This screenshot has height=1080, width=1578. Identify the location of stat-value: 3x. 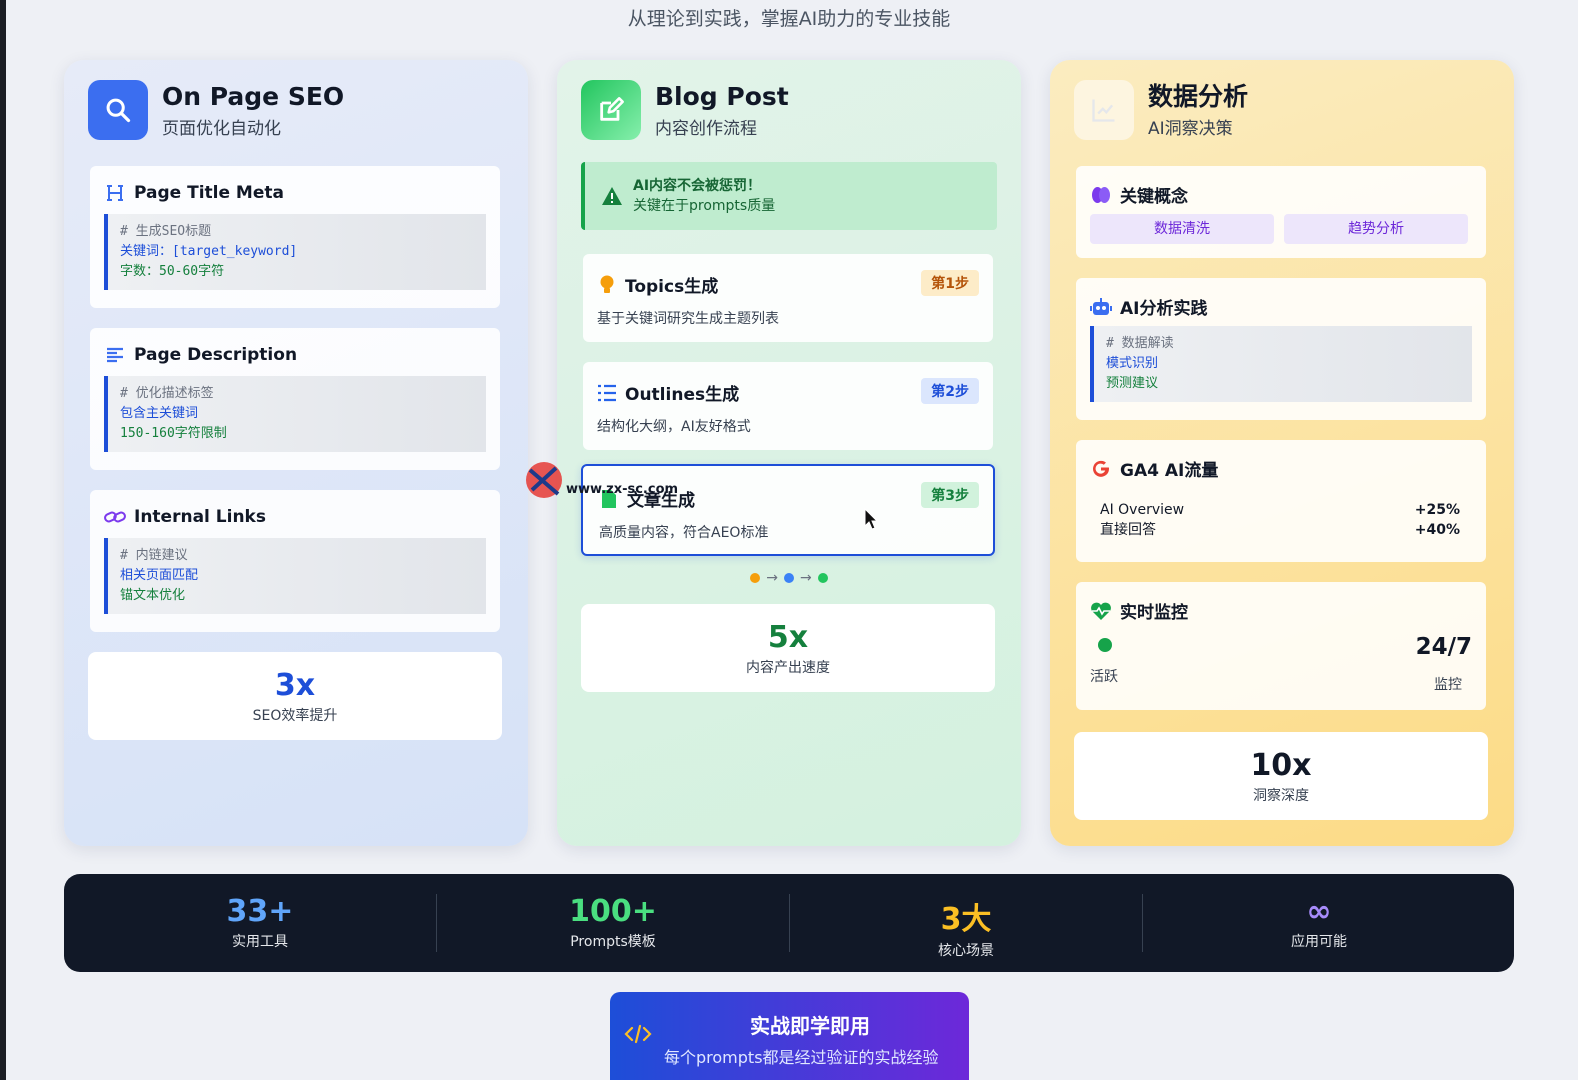
(295, 685).